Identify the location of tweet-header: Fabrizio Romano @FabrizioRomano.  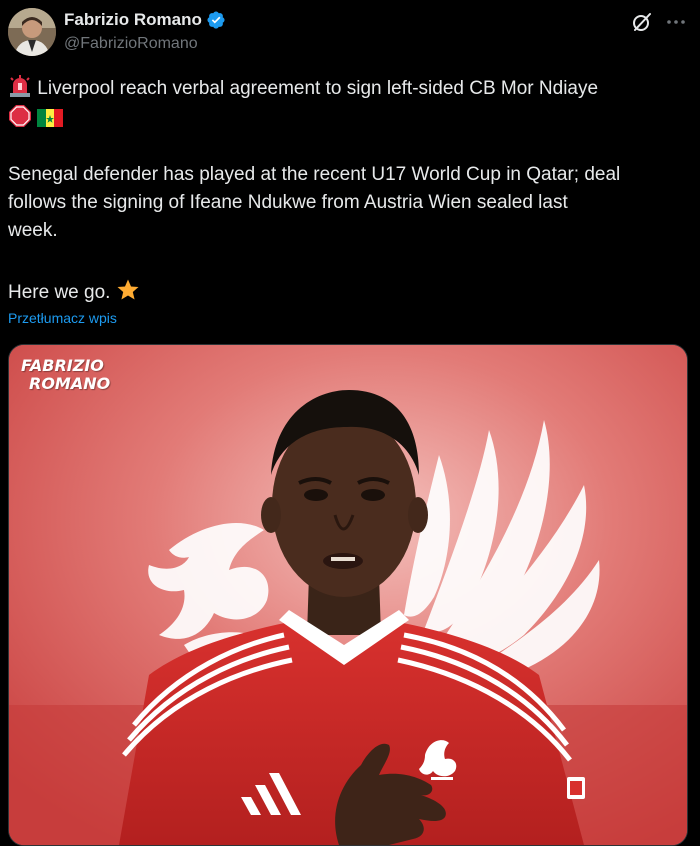
(350, 32).